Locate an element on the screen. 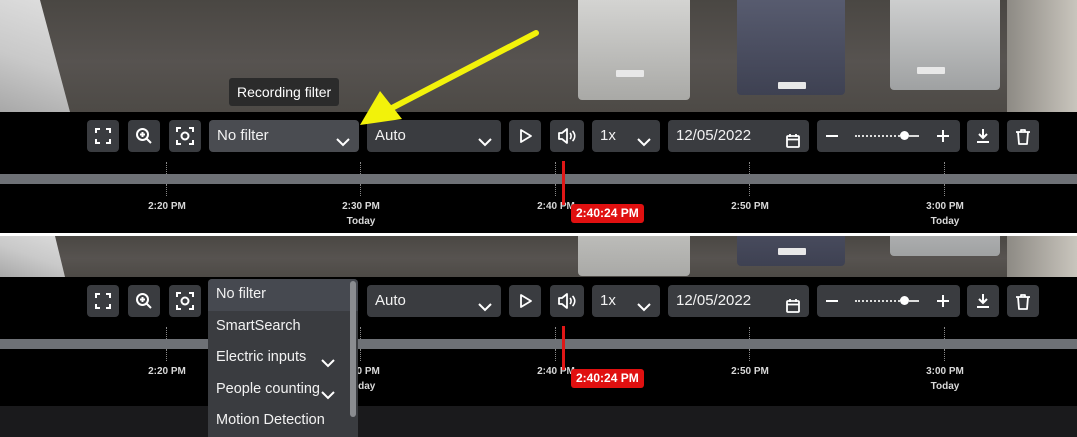 This screenshot has width=1077, height=437. status-bar is located at coordinates (538, 421).